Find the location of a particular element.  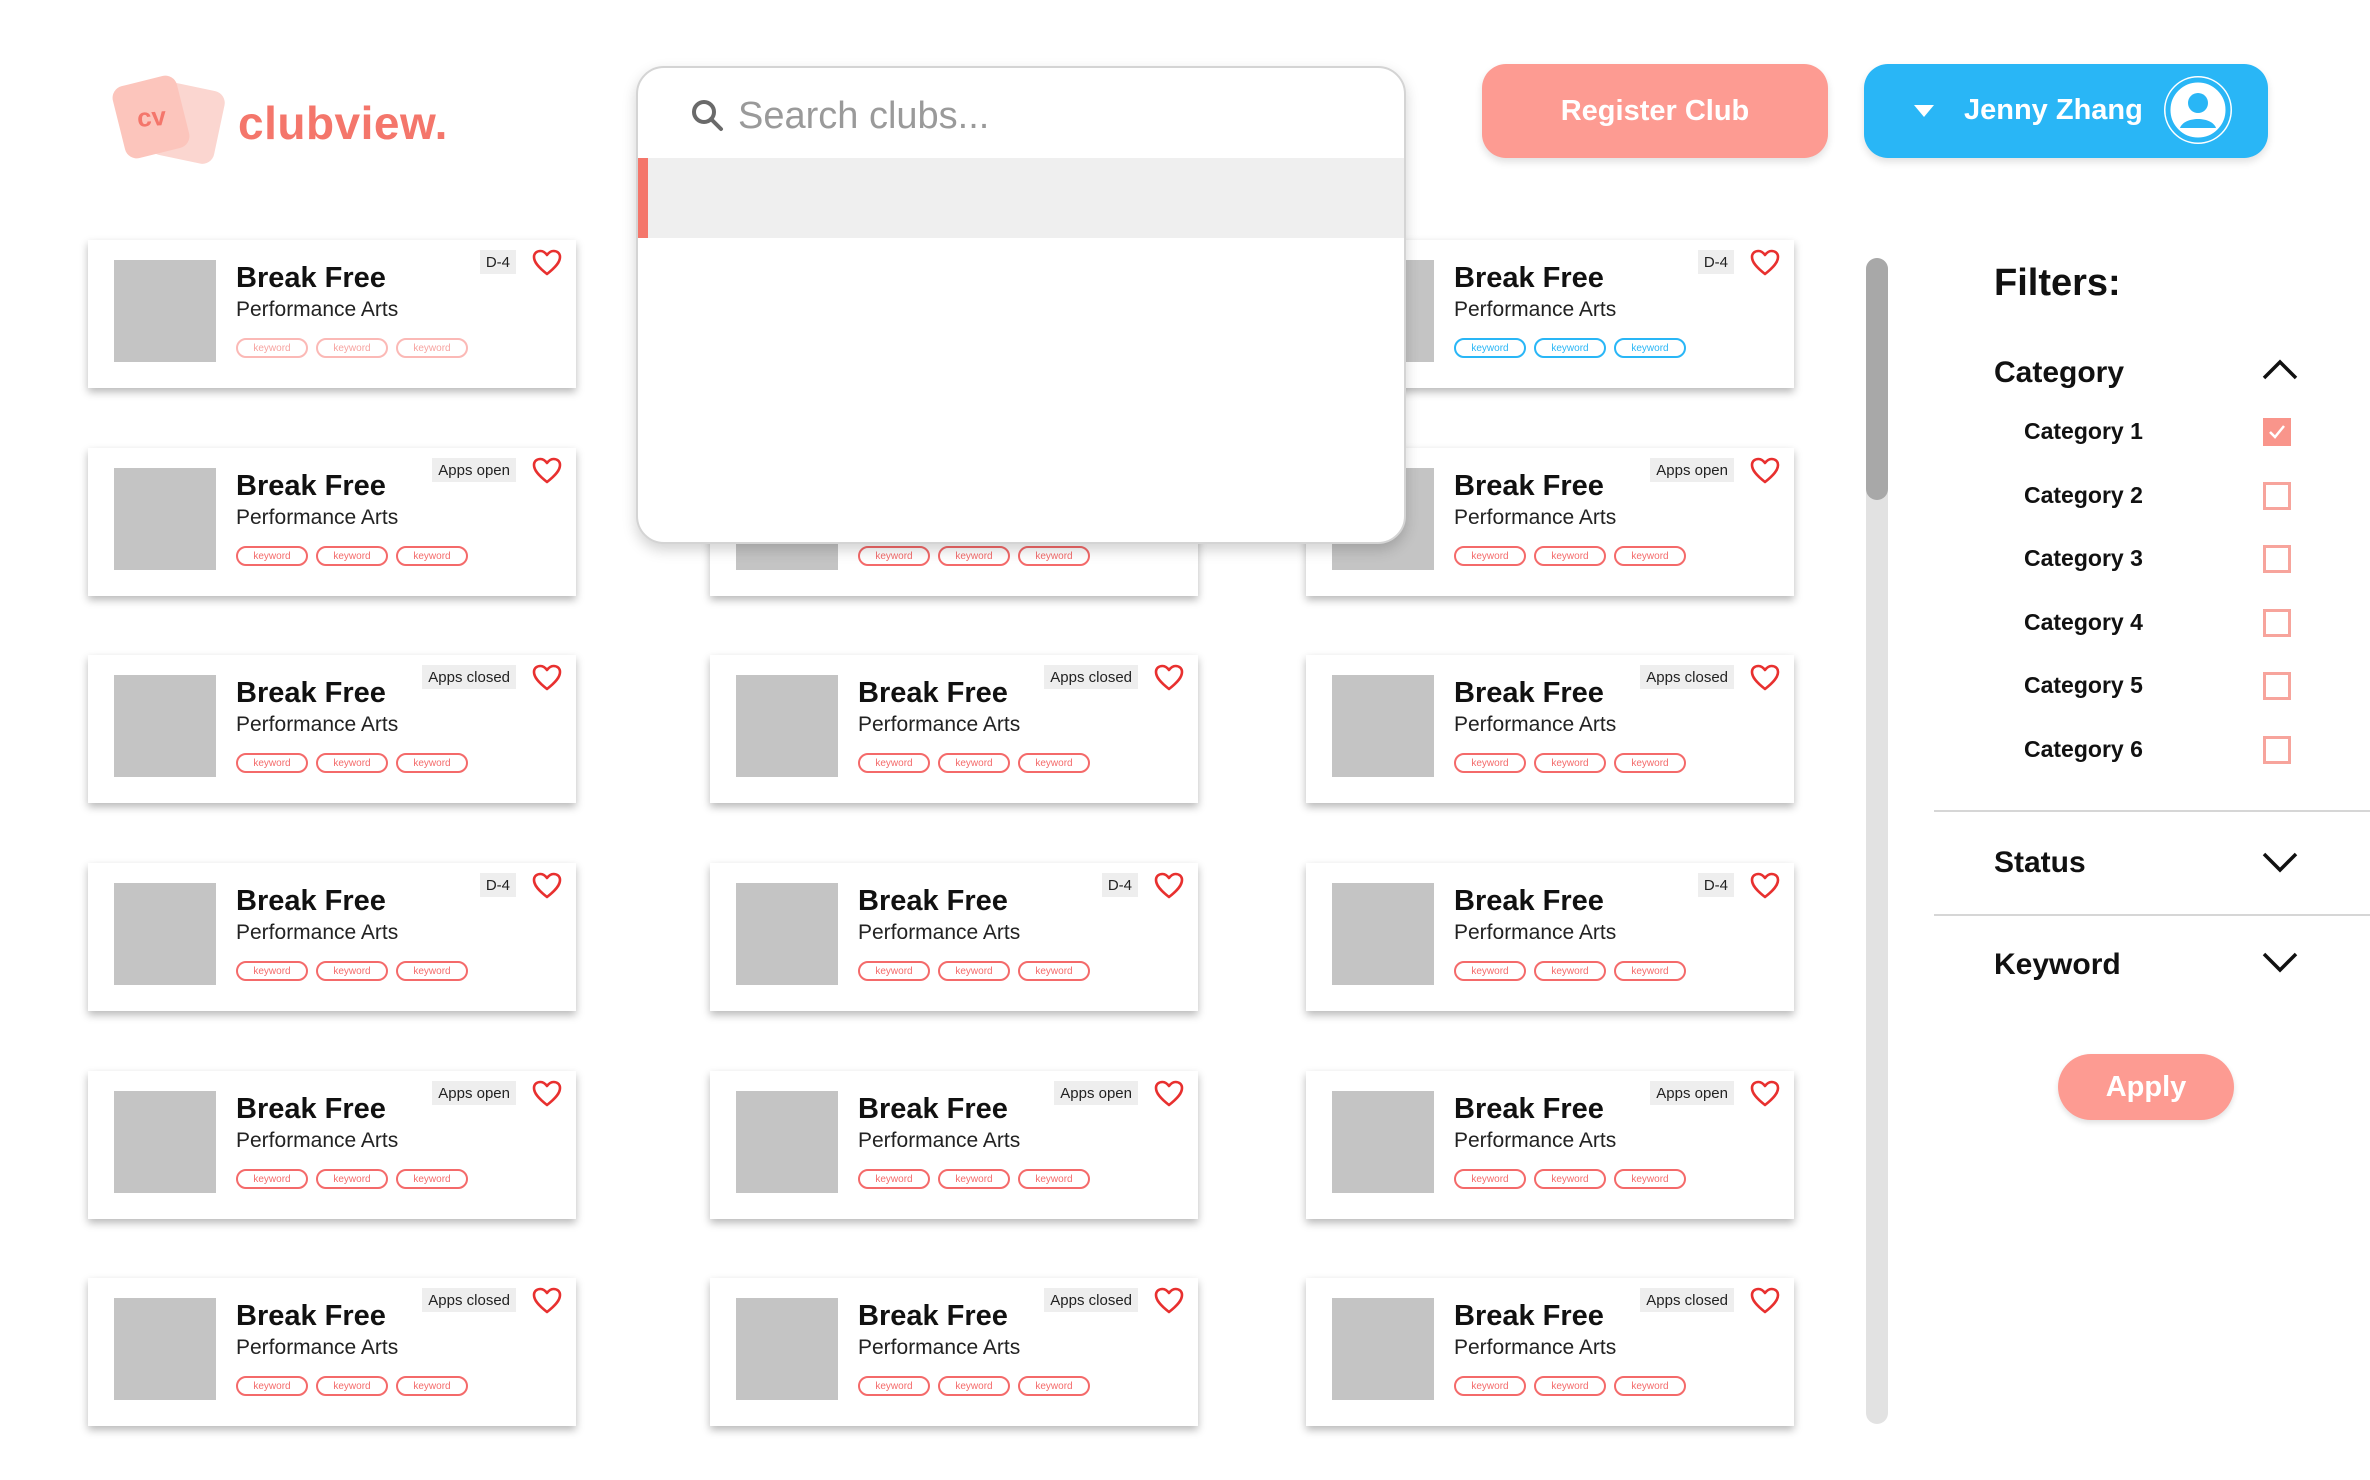

category-option-label: Category 3 is located at coordinates (2083, 558).